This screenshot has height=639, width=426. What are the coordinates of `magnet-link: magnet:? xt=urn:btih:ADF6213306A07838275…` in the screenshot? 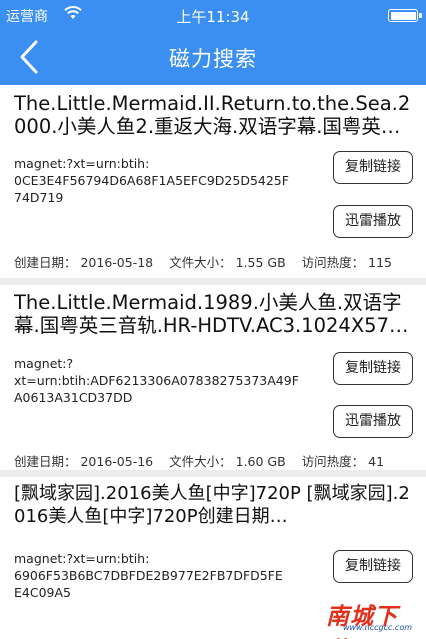 It's located at (156, 380).